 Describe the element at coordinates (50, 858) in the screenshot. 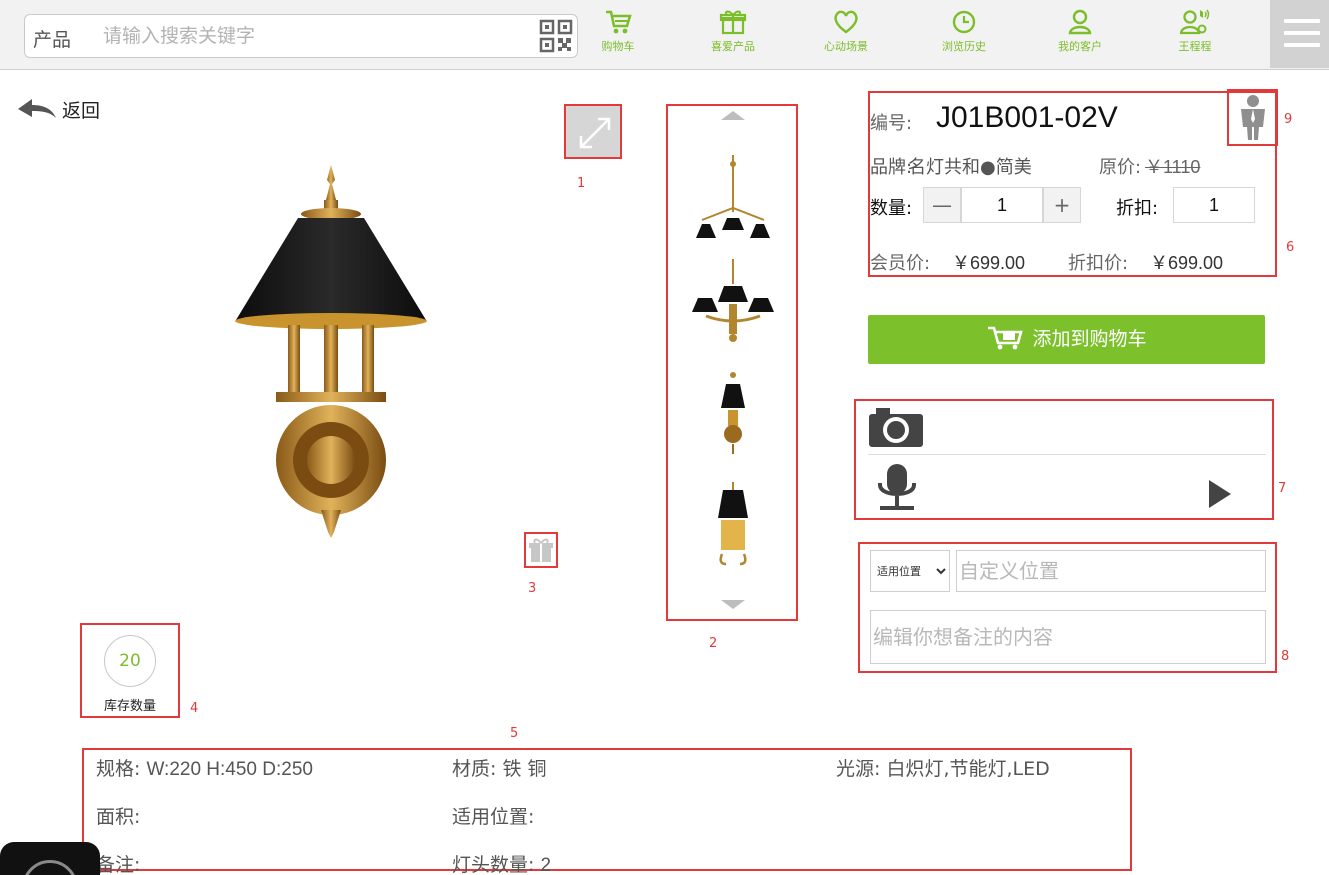

I see `assistive-touch-button` at that location.